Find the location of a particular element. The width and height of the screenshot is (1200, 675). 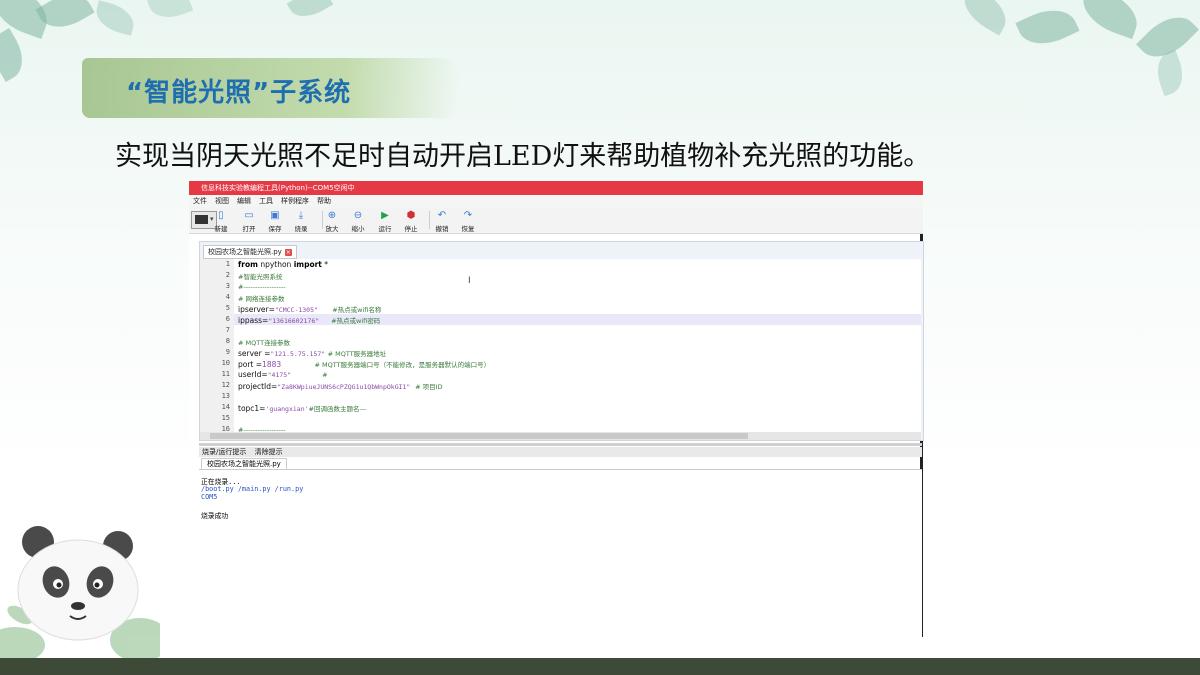

clear-hints-button: 清除提示 is located at coordinates (269, 452).